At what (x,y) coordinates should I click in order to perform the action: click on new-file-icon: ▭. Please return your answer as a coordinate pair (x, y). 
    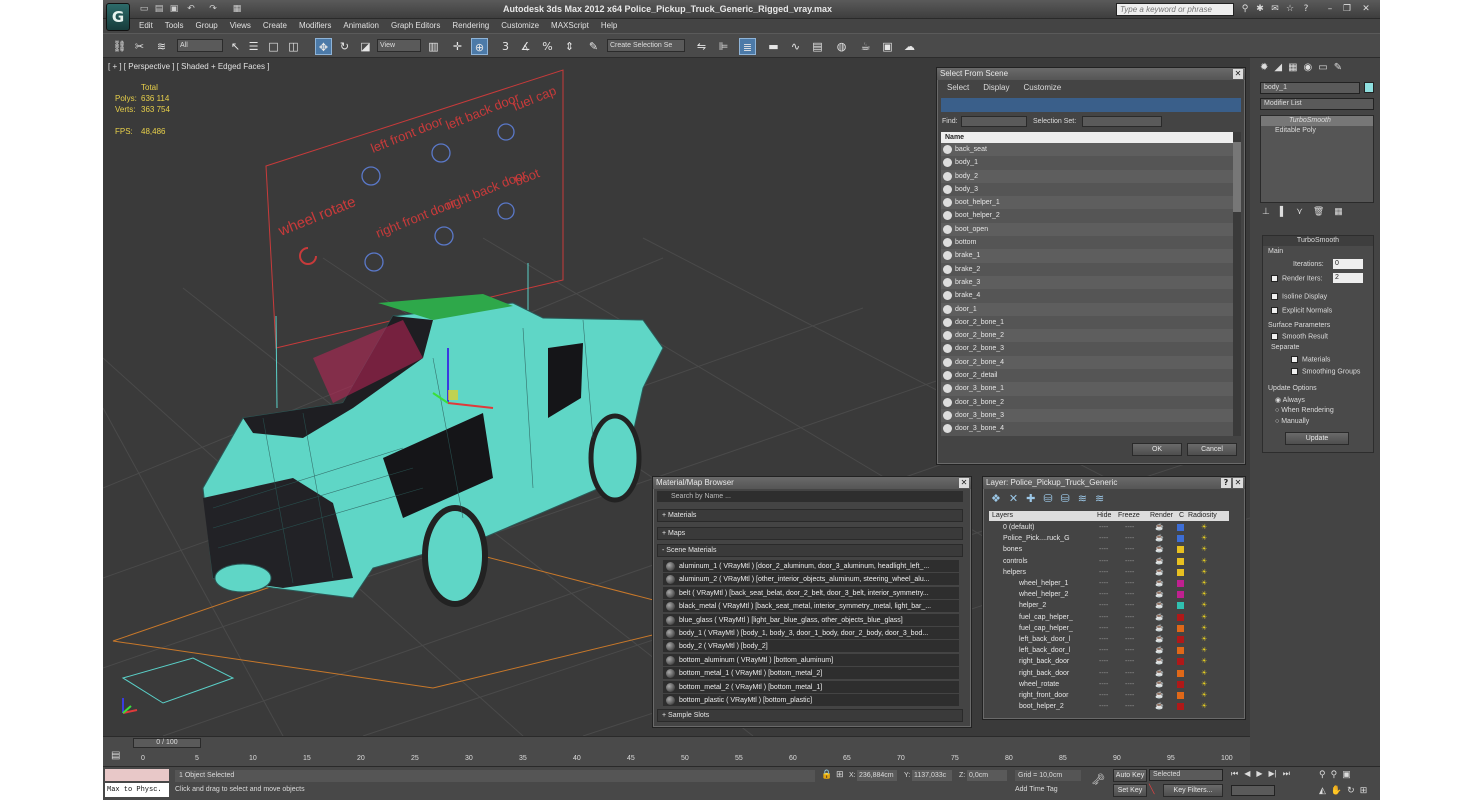
    Looking at the image, I should click on (144, 9).